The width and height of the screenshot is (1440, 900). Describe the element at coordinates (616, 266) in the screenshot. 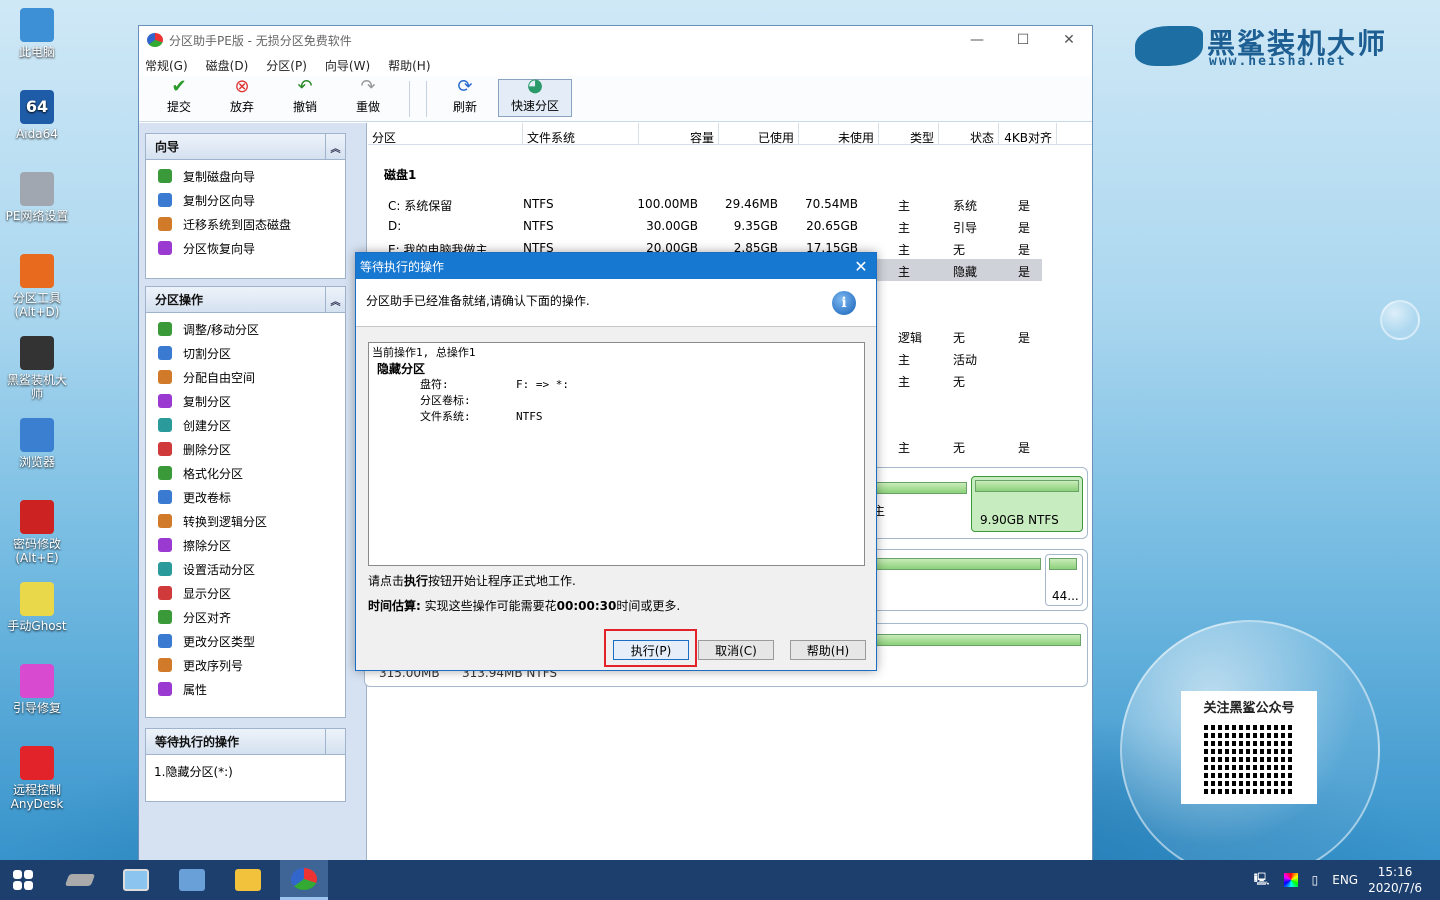

I see `dialog-titlebar: 等待执行的操作 ✕` at that location.